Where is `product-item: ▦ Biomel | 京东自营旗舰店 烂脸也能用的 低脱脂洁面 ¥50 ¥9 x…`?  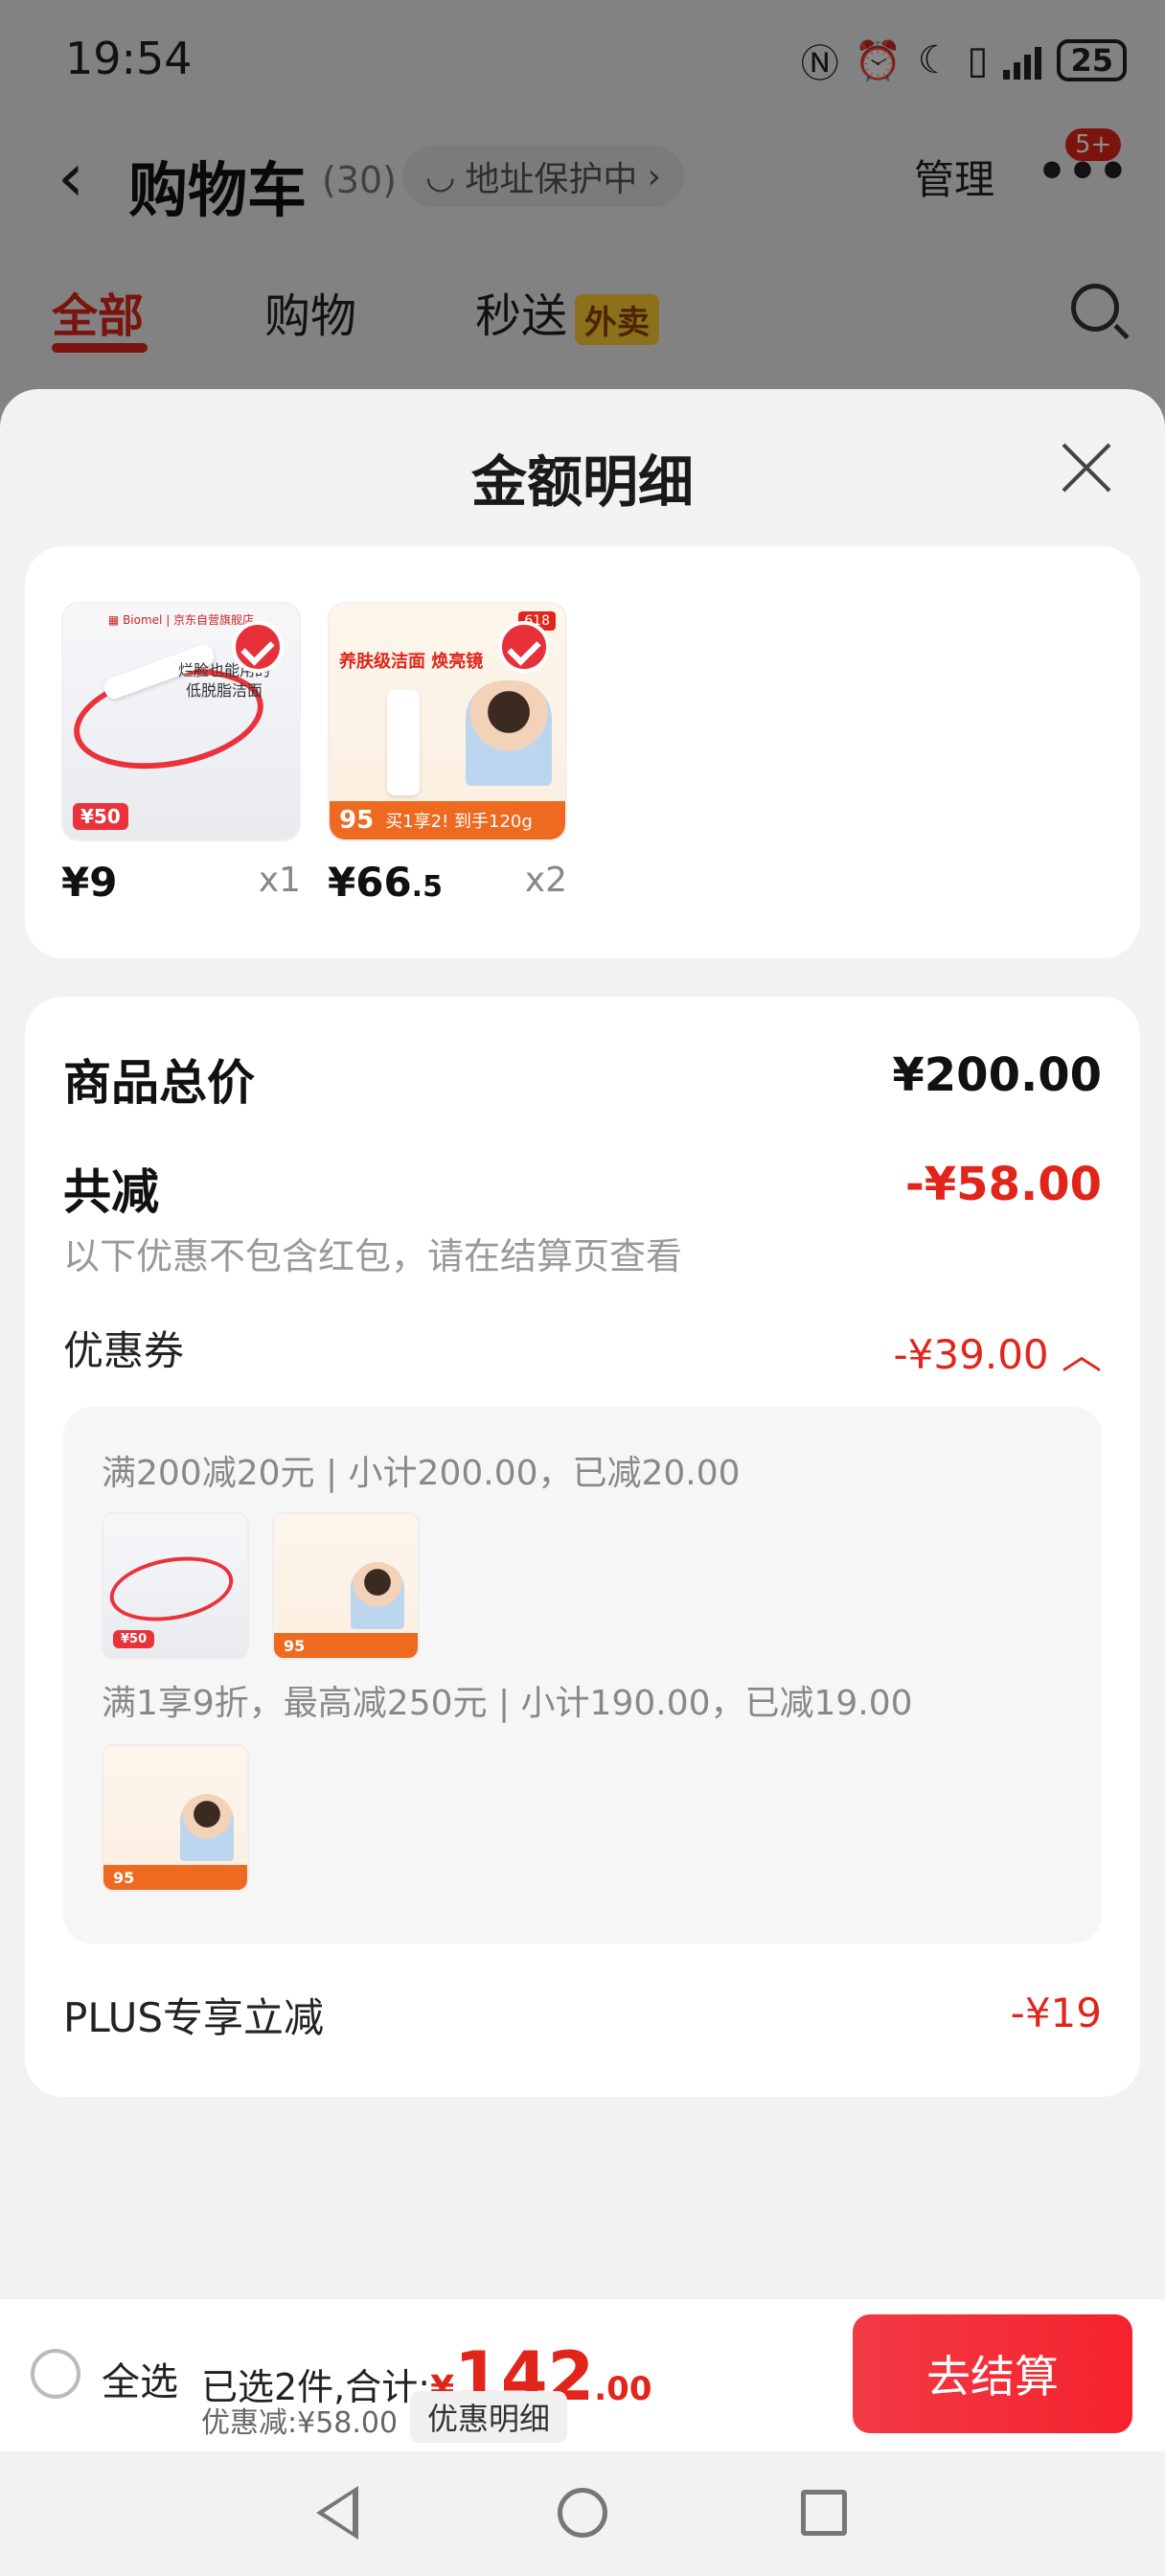
product-item: ▦ Biomel | 京东自营旗舰店 烂脸也能用的 低脱脂洁面 ¥50 ¥9 x… is located at coordinates (181, 754).